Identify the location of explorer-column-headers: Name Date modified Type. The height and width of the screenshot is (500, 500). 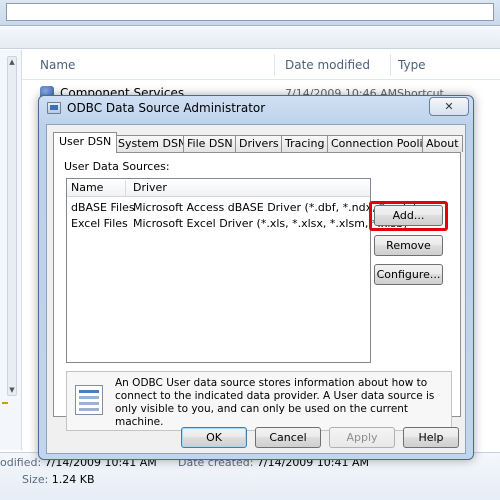
(261, 66).